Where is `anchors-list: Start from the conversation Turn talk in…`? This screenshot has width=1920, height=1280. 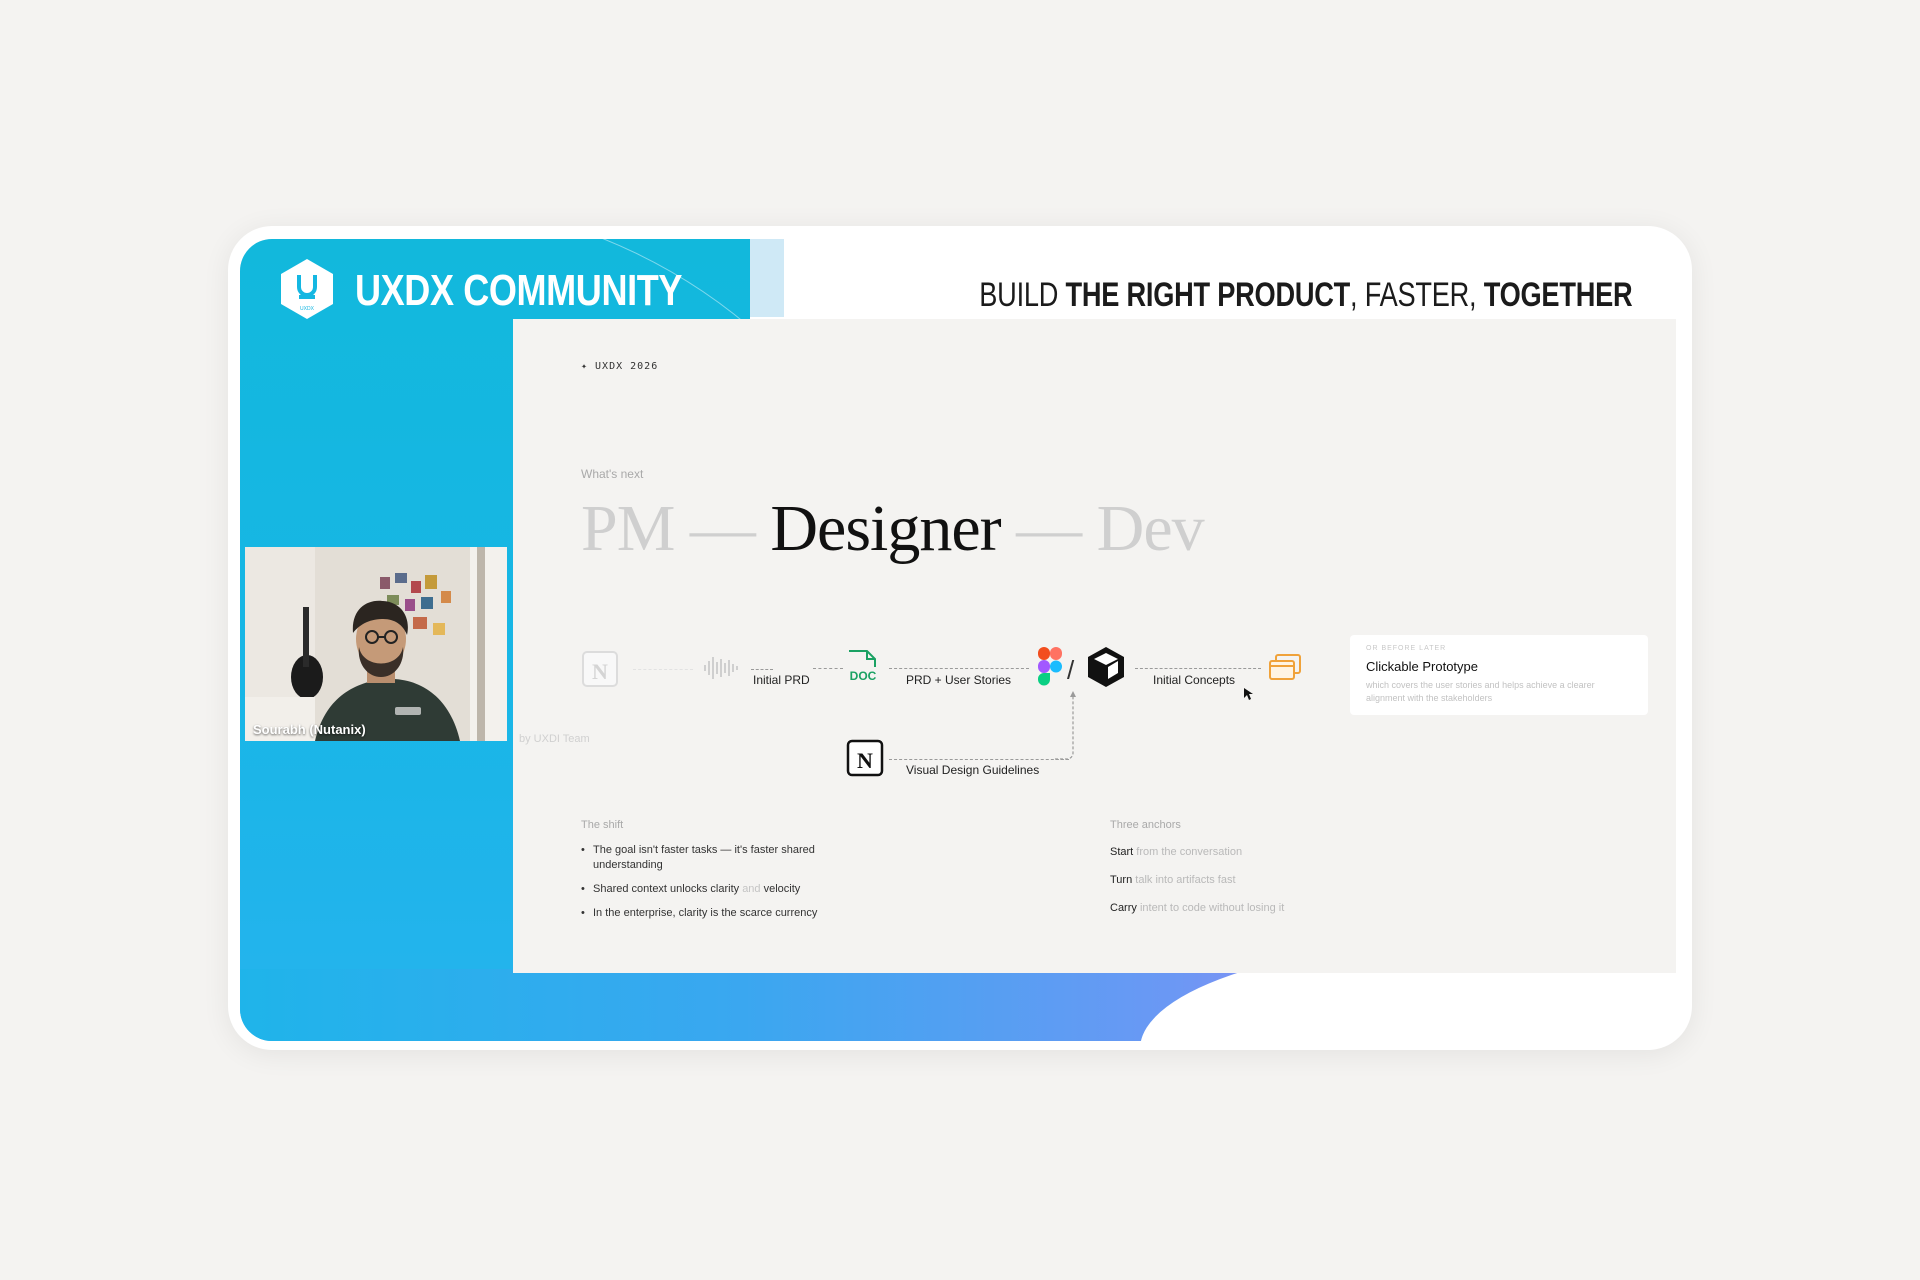
anchors-list: Start from the conversation Turn talk in… is located at coordinates (1197, 887).